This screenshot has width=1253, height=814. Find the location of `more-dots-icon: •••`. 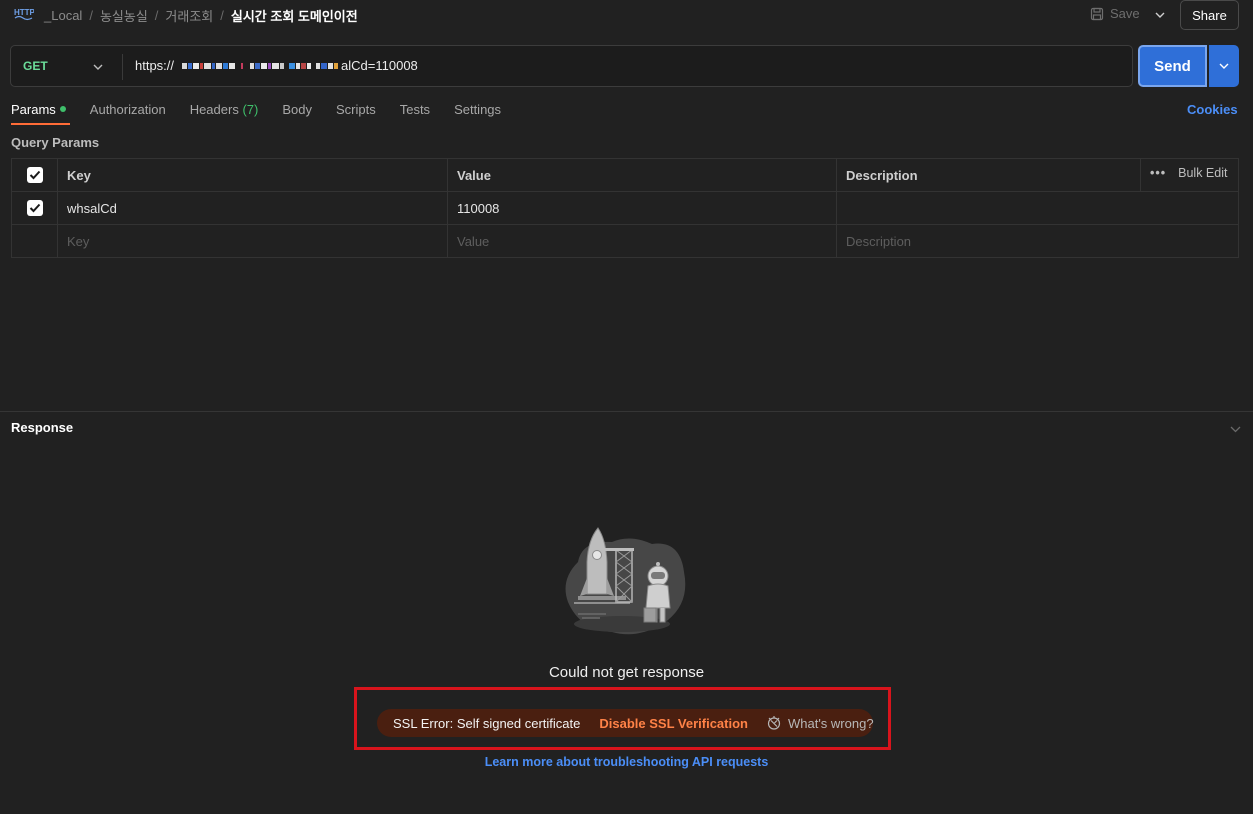

more-dots-icon: ••• is located at coordinates (1158, 173).